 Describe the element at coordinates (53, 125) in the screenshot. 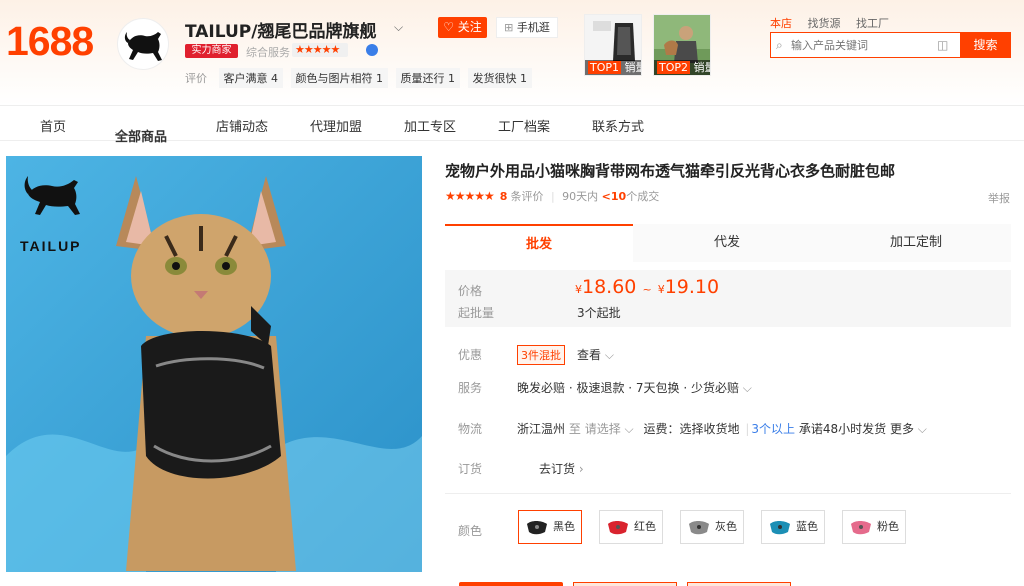

I see `nav-home: 首页` at that location.